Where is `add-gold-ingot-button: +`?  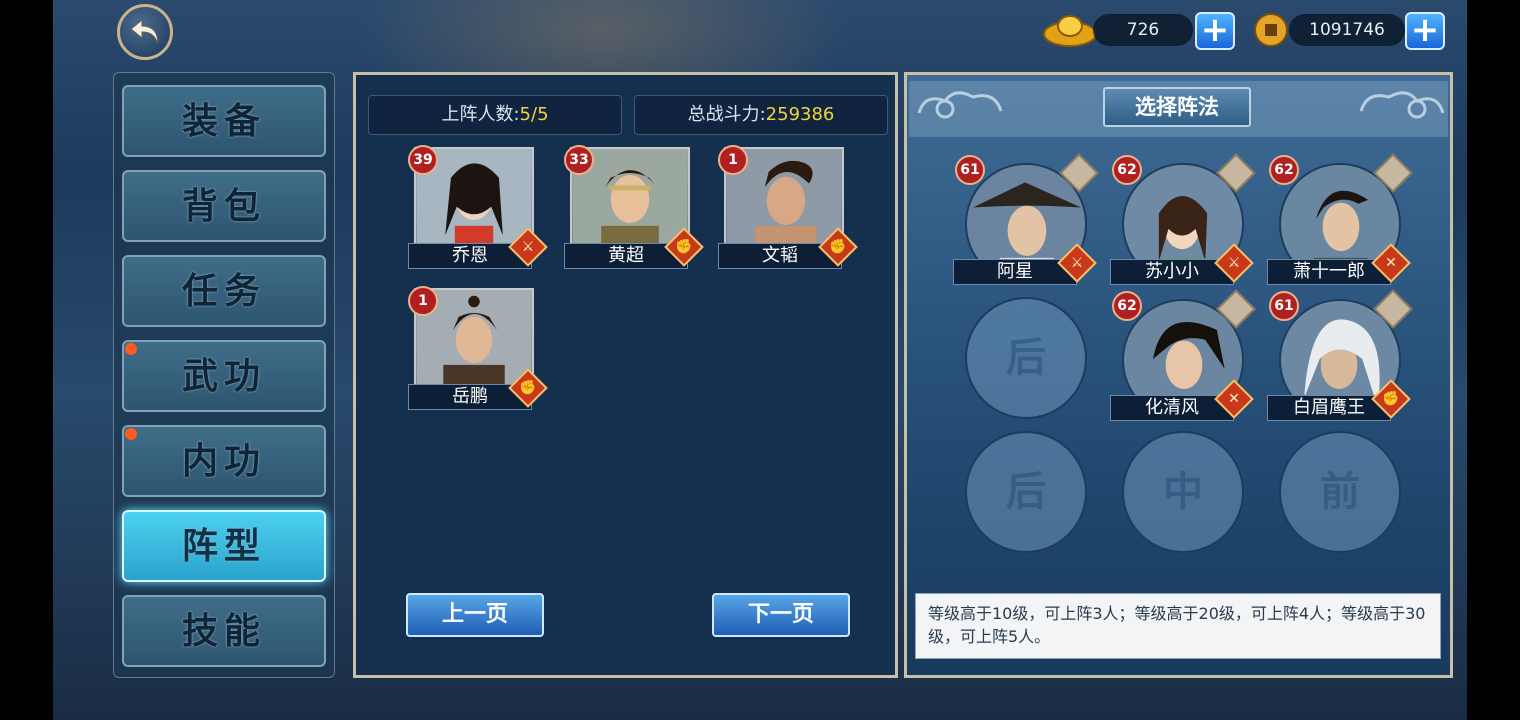
add-gold-ingot-button: + is located at coordinates (1215, 31).